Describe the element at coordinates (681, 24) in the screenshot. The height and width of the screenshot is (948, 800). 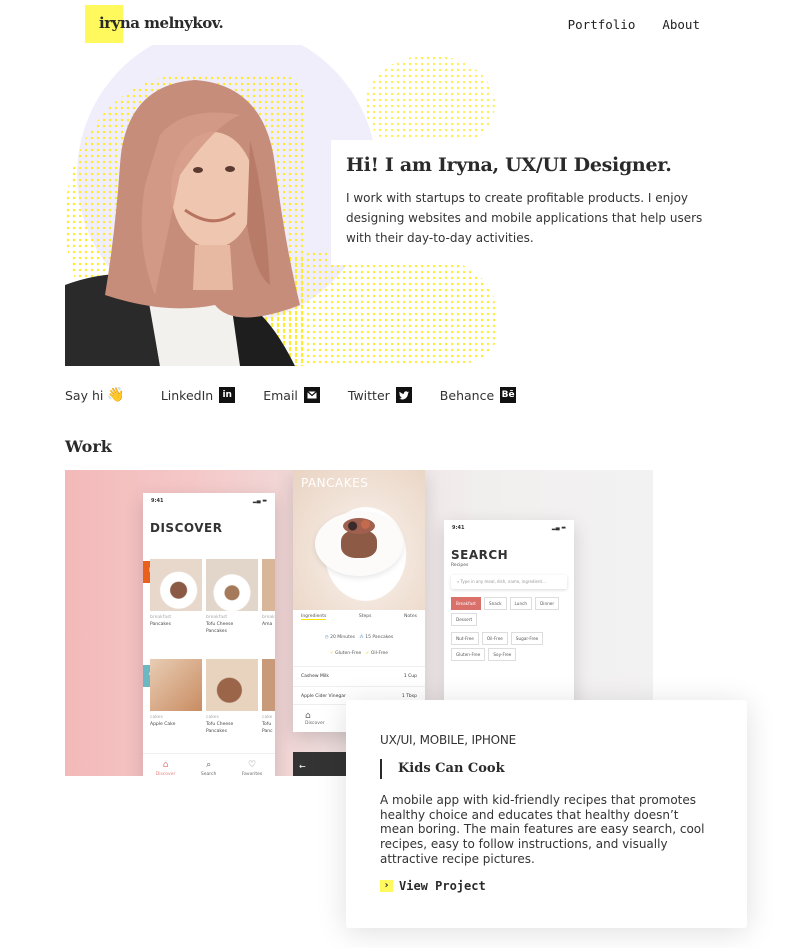
I see `nav-about: About` at that location.